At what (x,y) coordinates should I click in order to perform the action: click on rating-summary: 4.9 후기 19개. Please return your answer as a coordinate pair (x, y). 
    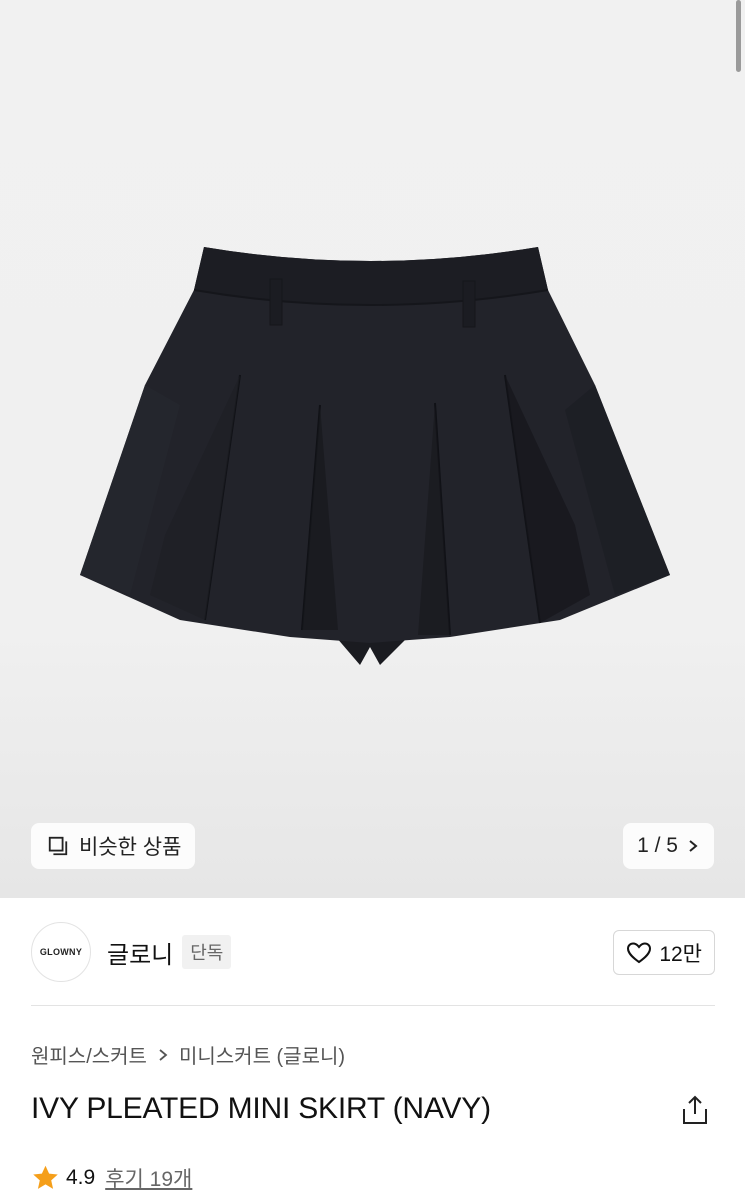
    Looking at the image, I should click on (111, 1178).